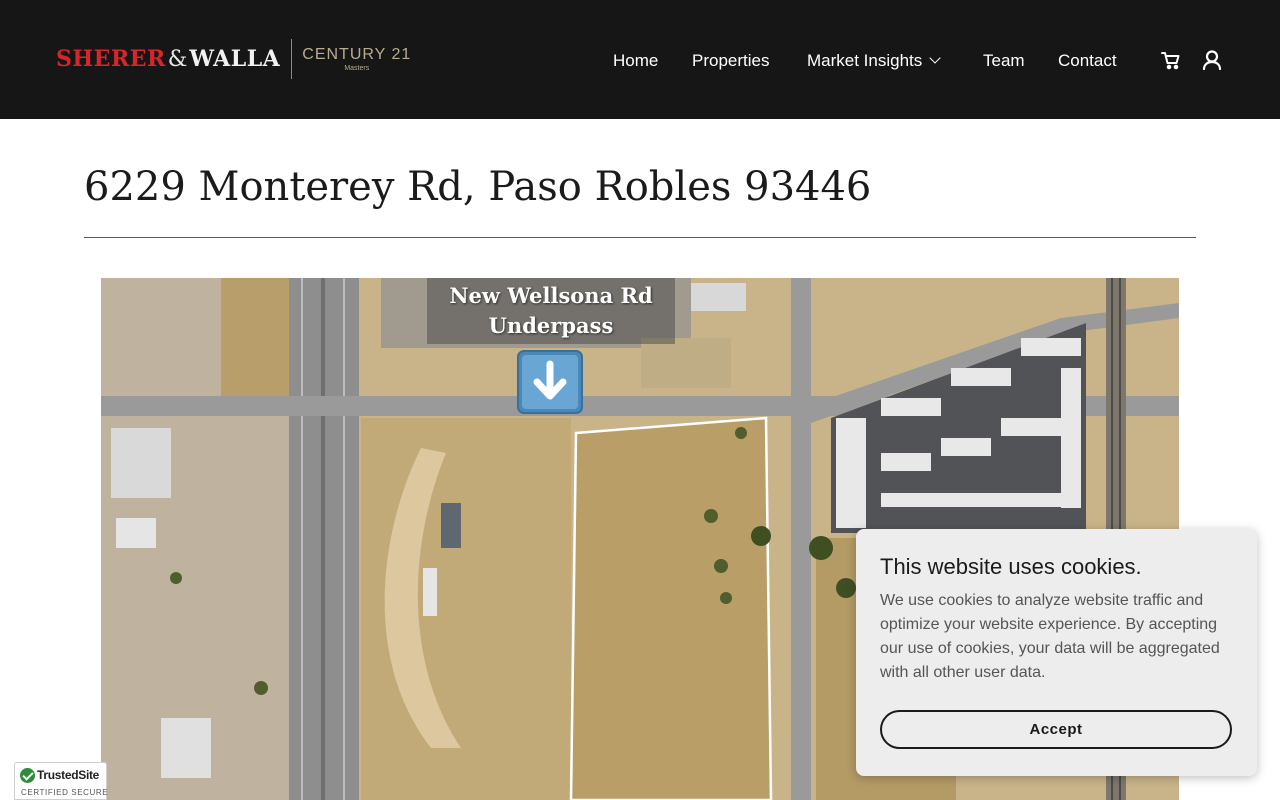  I want to click on underpass-label-line1: New Wellsona Rd, so click(551, 295).